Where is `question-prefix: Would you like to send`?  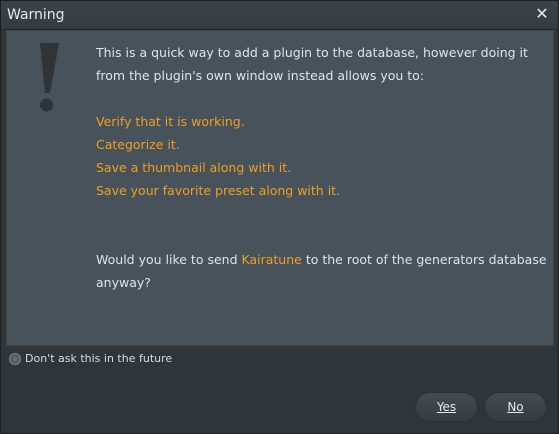
question-prefix: Would you like to send is located at coordinates (169, 259).